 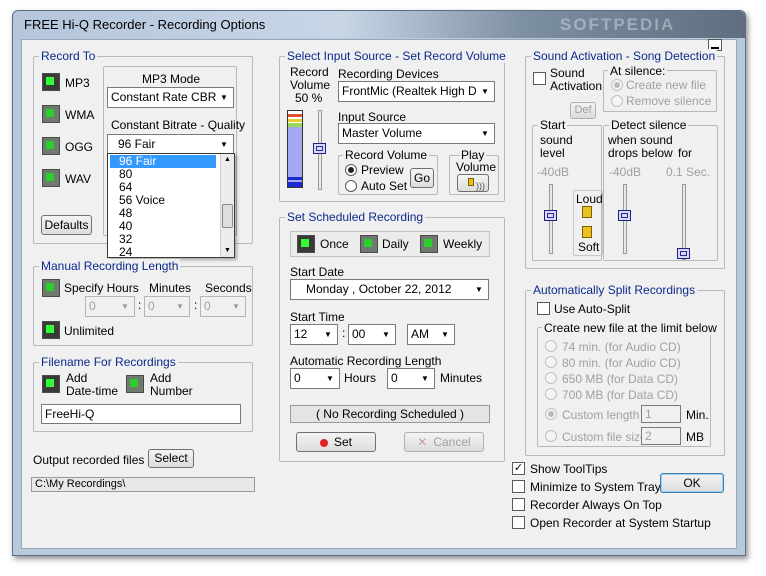 I want to click on unlimited-toggle, so click(x=51, y=330).